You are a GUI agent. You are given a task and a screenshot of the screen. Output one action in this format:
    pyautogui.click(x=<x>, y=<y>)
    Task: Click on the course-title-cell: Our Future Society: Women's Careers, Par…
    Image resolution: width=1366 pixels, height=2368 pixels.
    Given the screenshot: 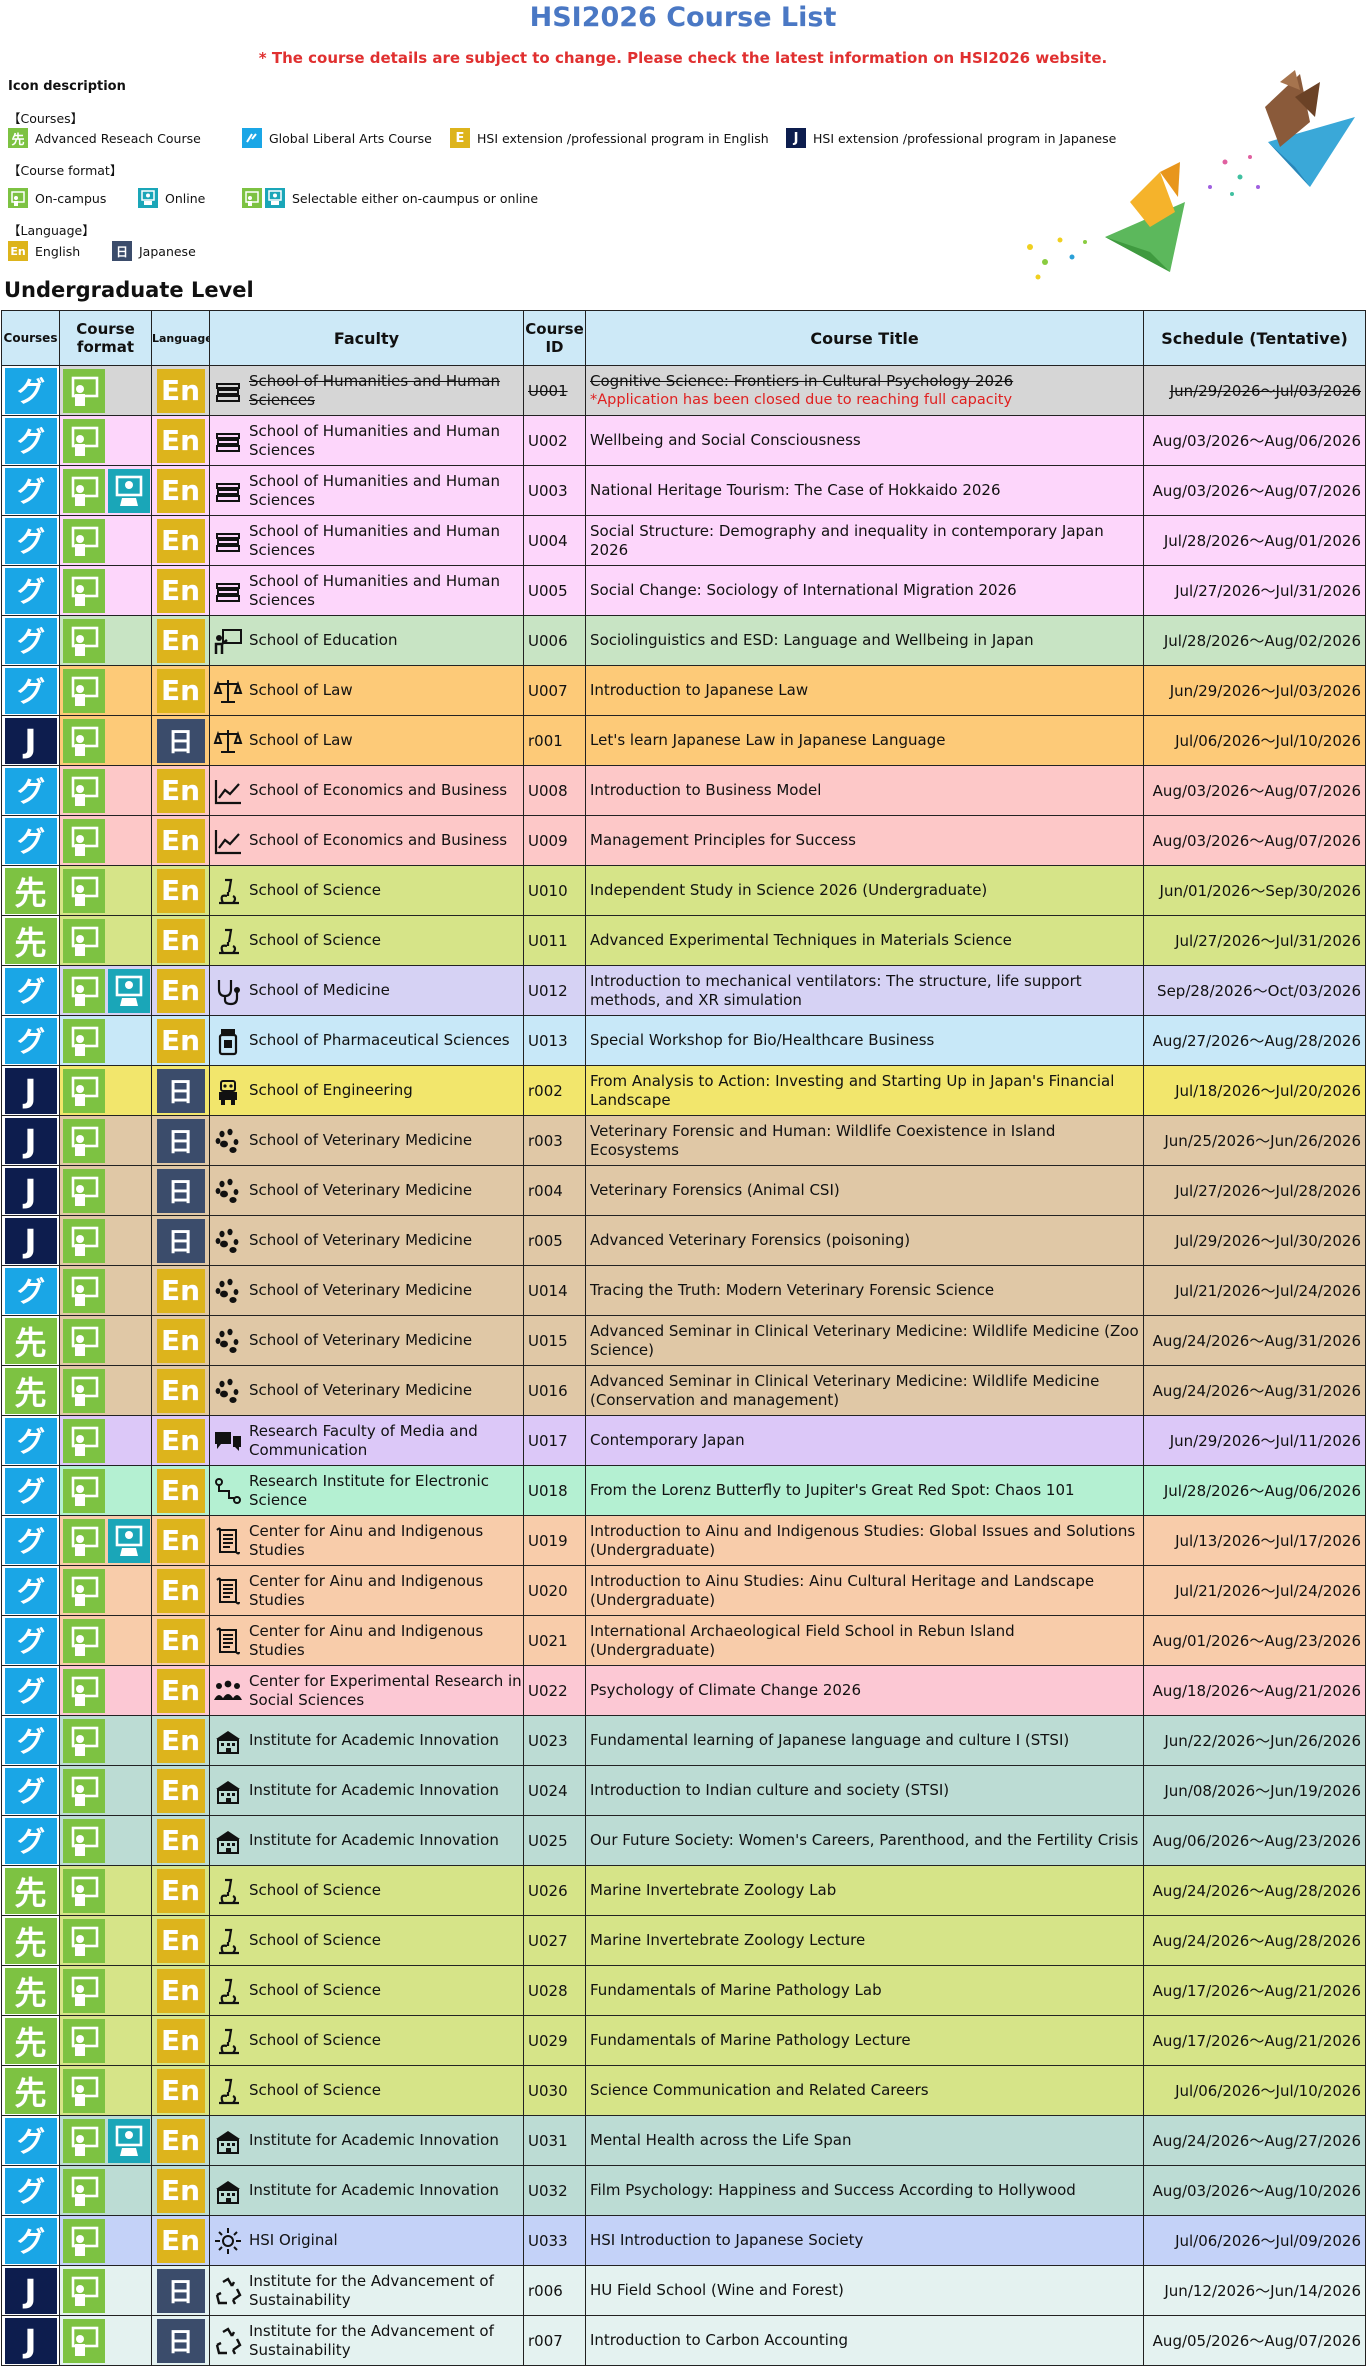 What is the action you would take?
    pyautogui.click(x=864, y=1840)
    